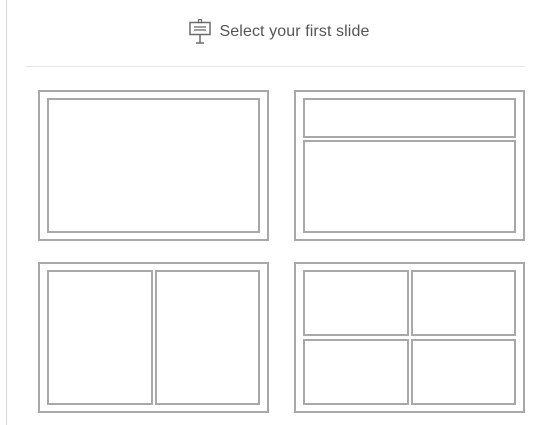  Describe the element at coordinates (275, 66) in the screenshot. I see `header-divider` at that location.